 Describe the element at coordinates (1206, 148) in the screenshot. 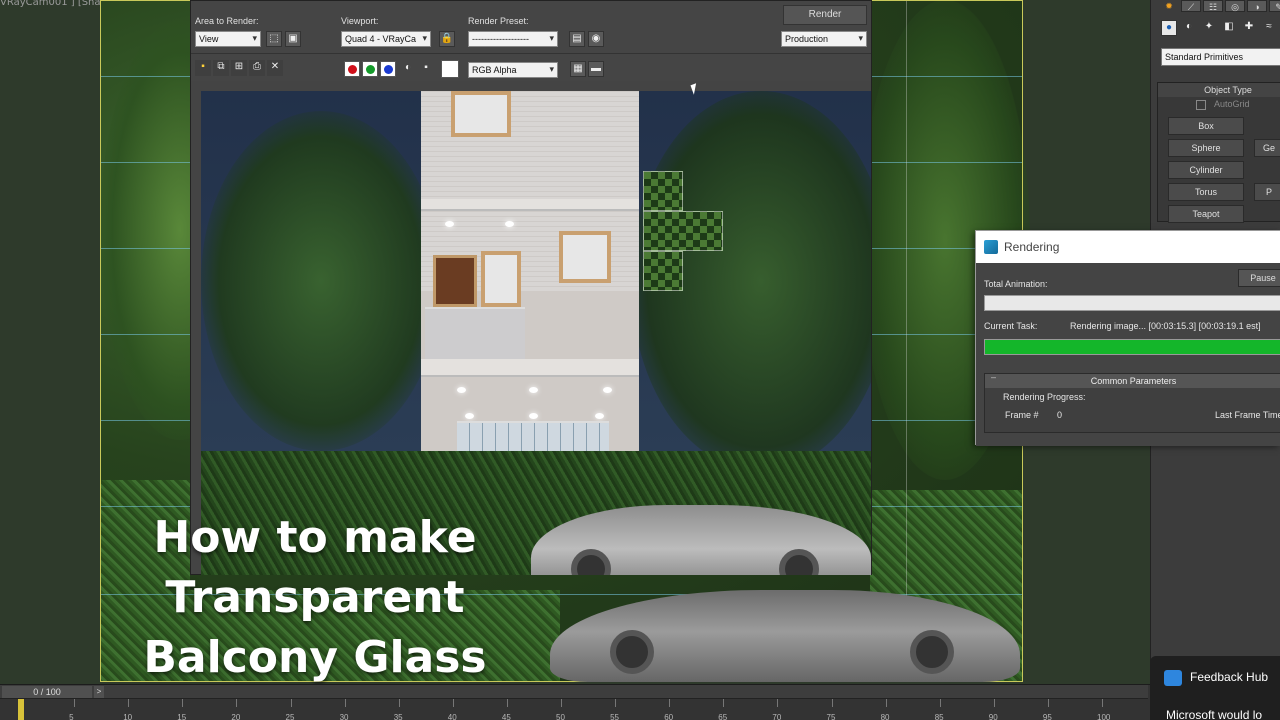

I see `sphere-button: Sphere` at that location.